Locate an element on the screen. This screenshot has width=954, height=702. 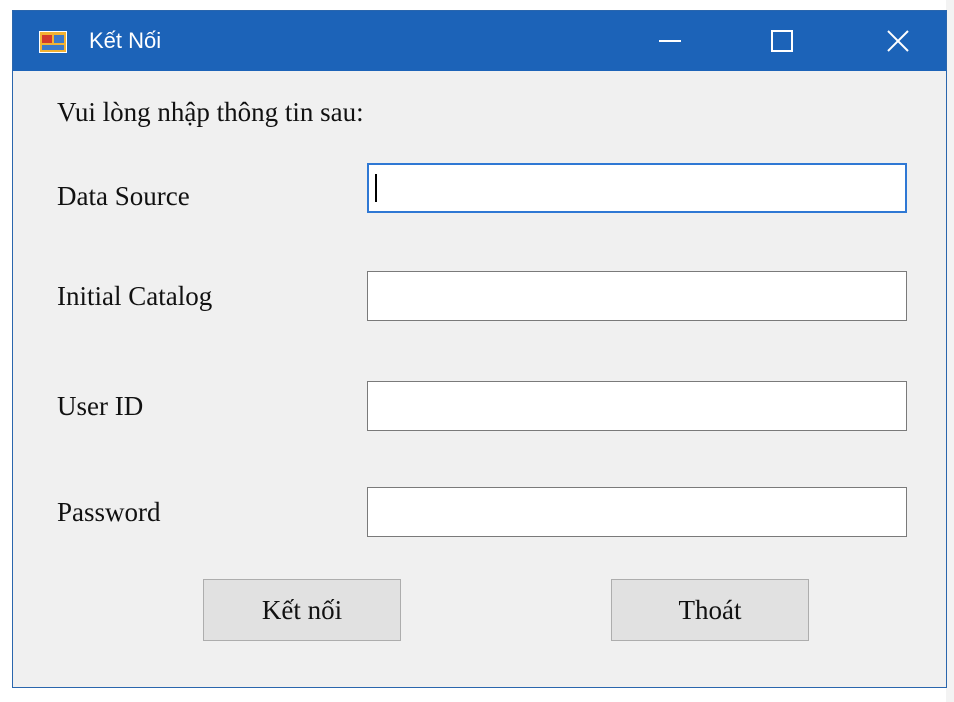
password-label: Password is located at coordinates (109, 512).